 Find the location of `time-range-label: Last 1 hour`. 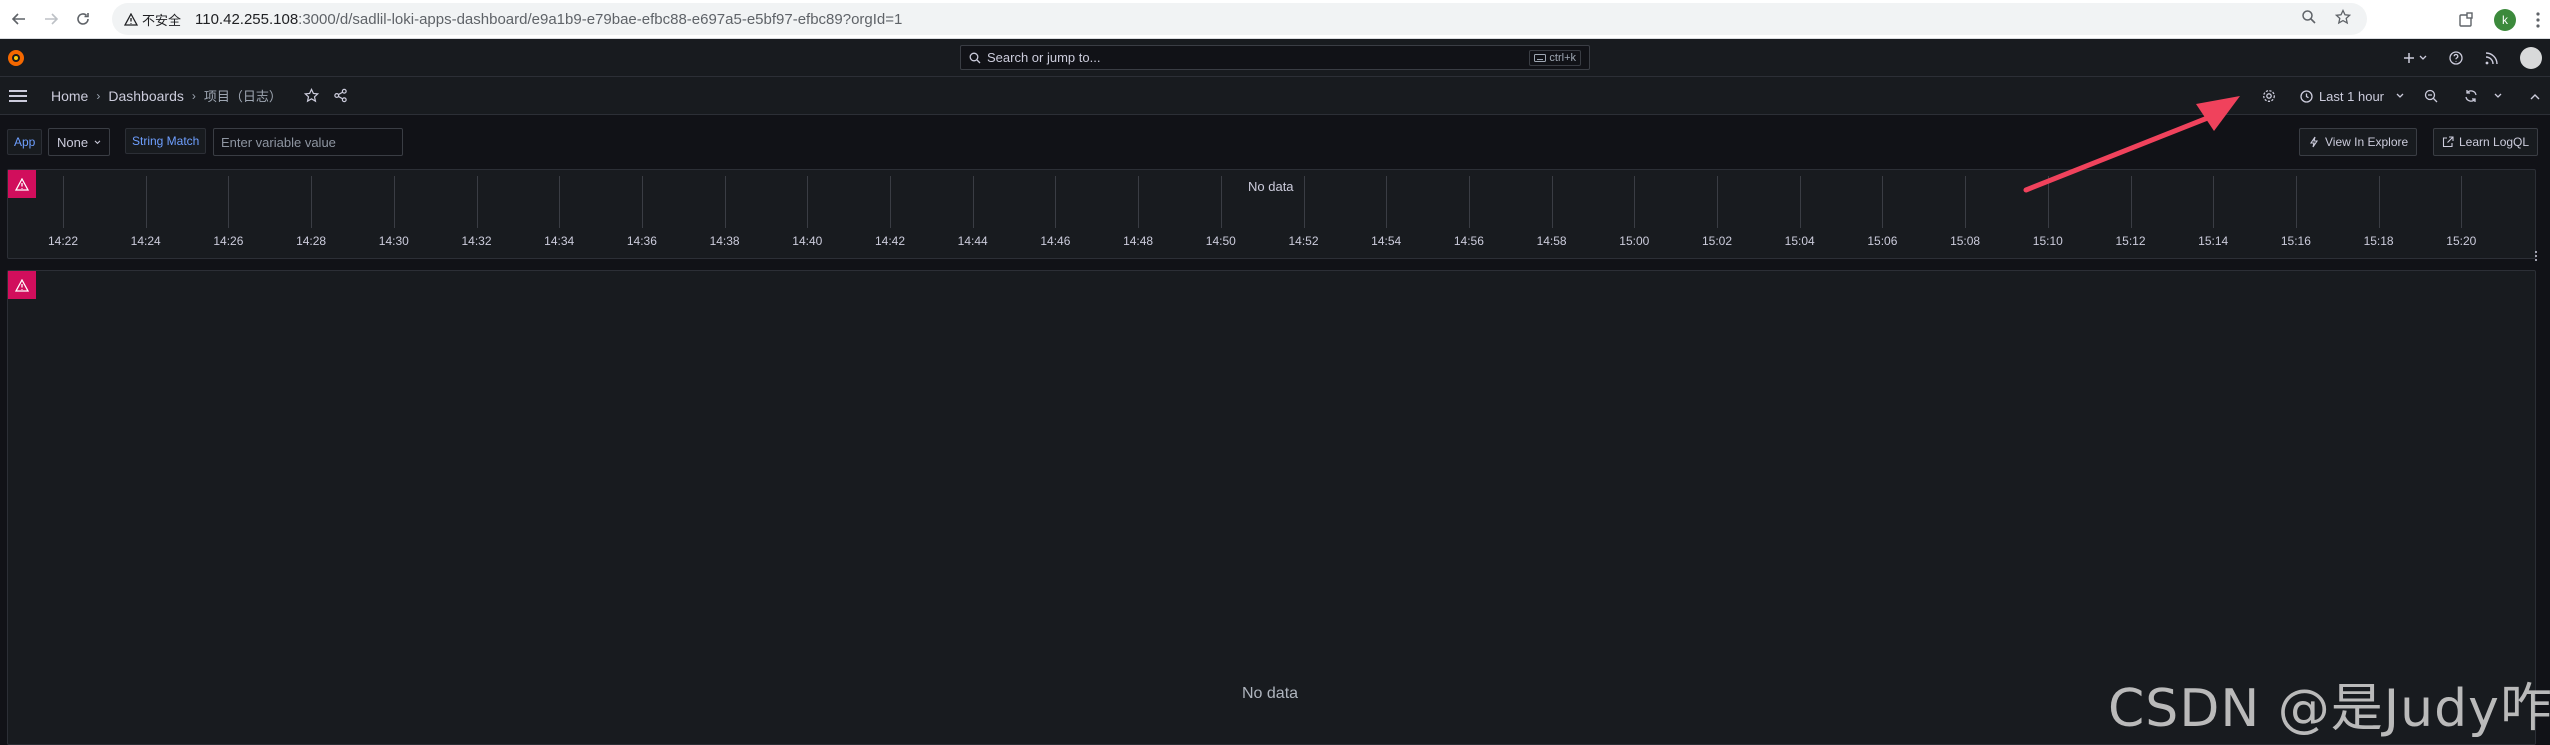

time-range-label: Last 1 hour is located at coordinates (2351, 96).